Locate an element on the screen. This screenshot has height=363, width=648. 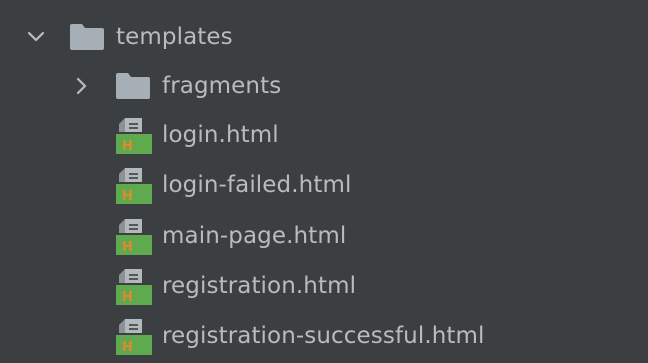
tree-item-label: fragments is located at coordinates (222, 86).